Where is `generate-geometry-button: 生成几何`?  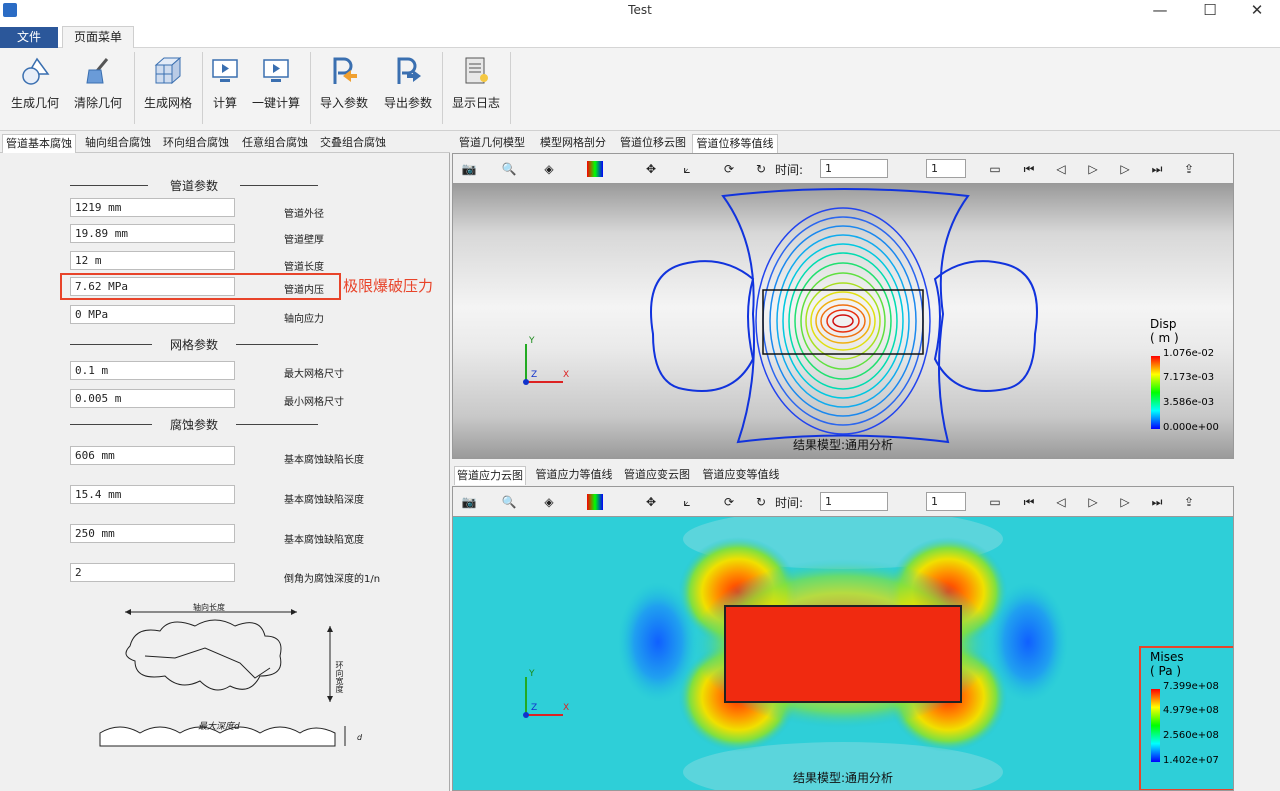
generate-geometry-button: 生成几何 is located at coordinates (35, 88).